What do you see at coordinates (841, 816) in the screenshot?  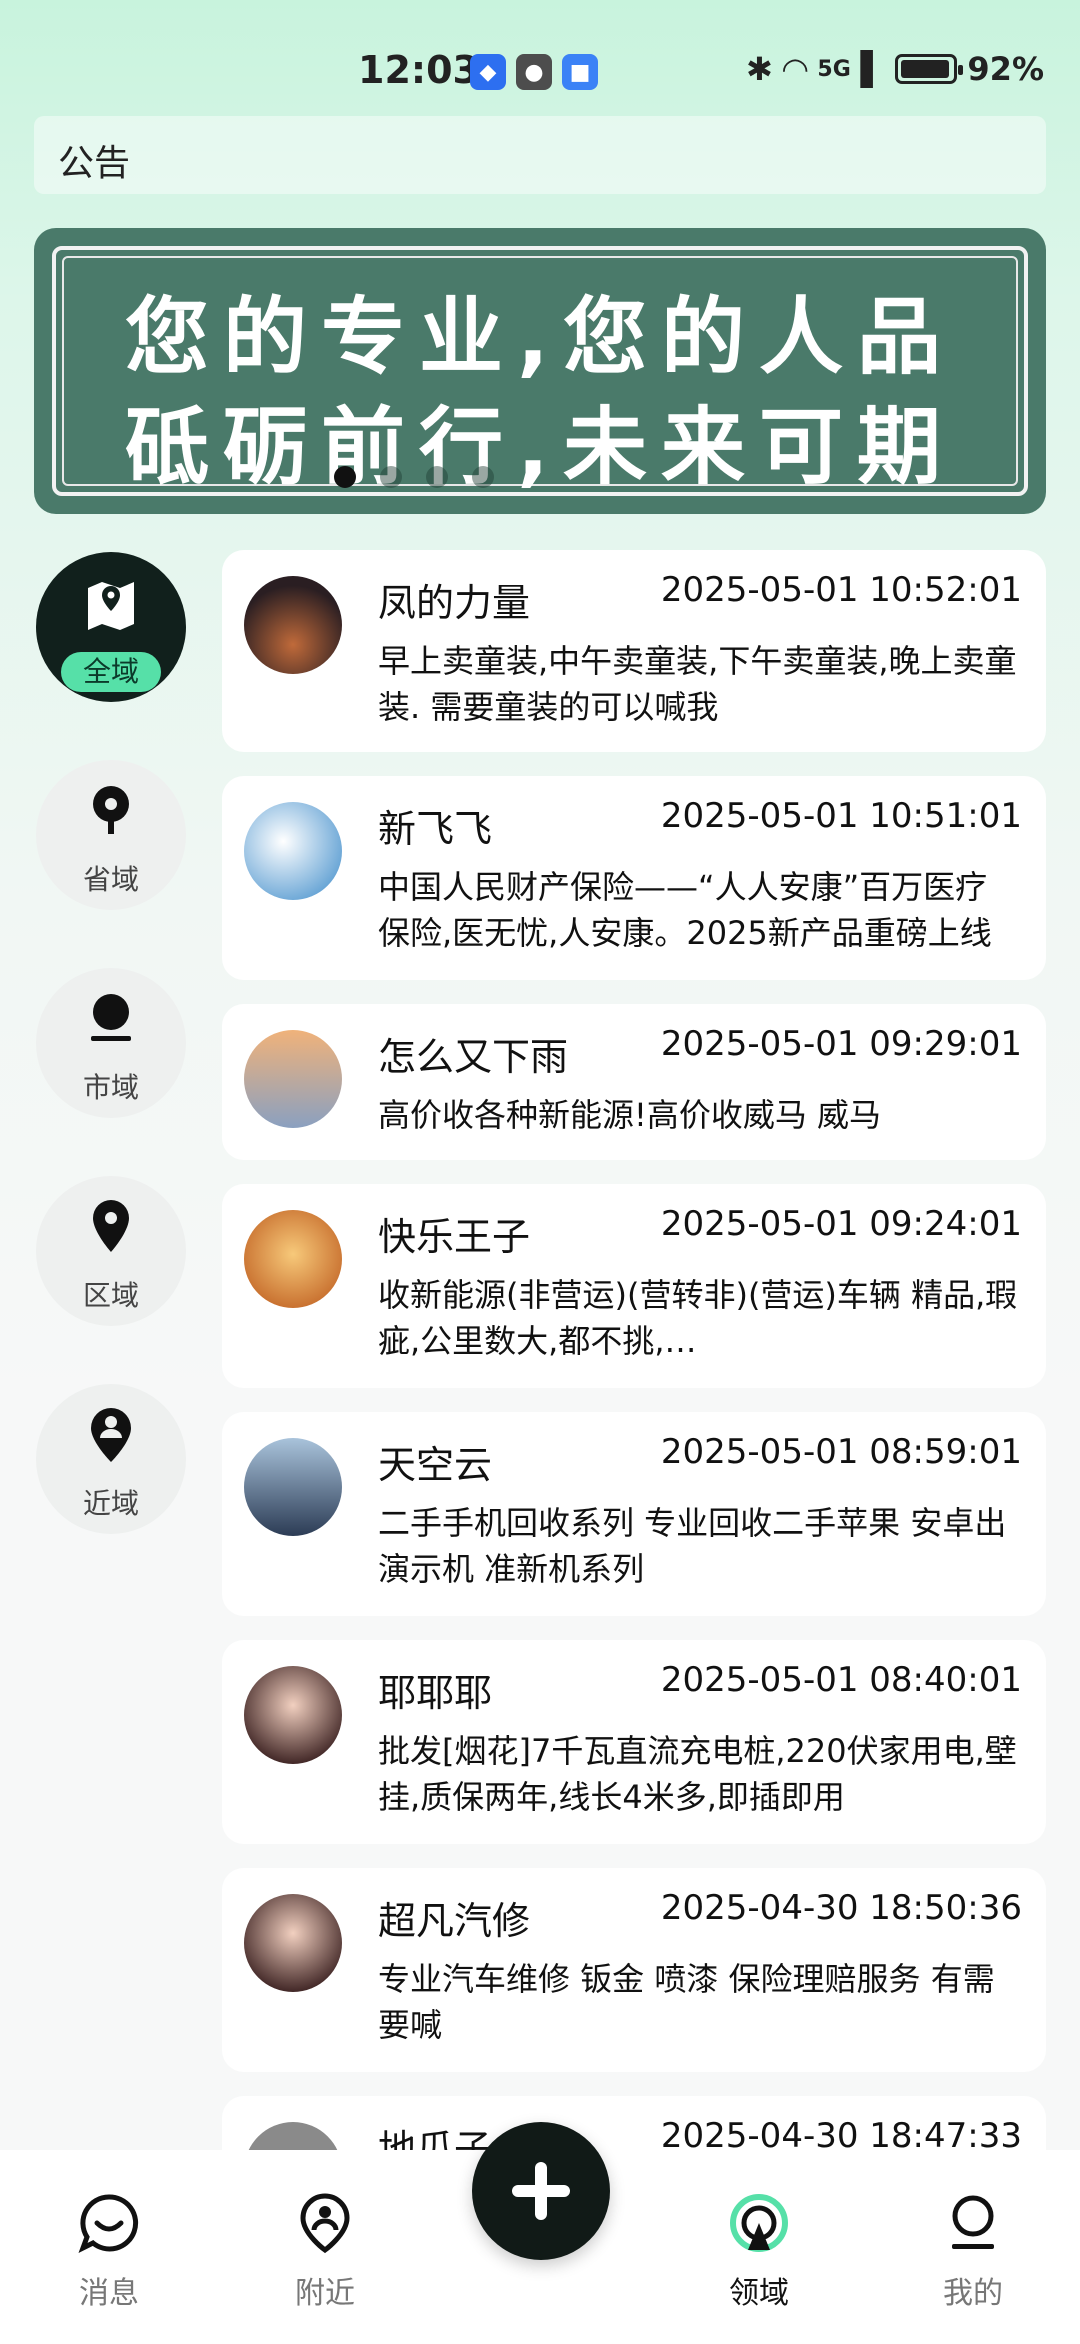 I see `post-time: 2025-05-01 10:51:01` at bounding box center [841, 816].